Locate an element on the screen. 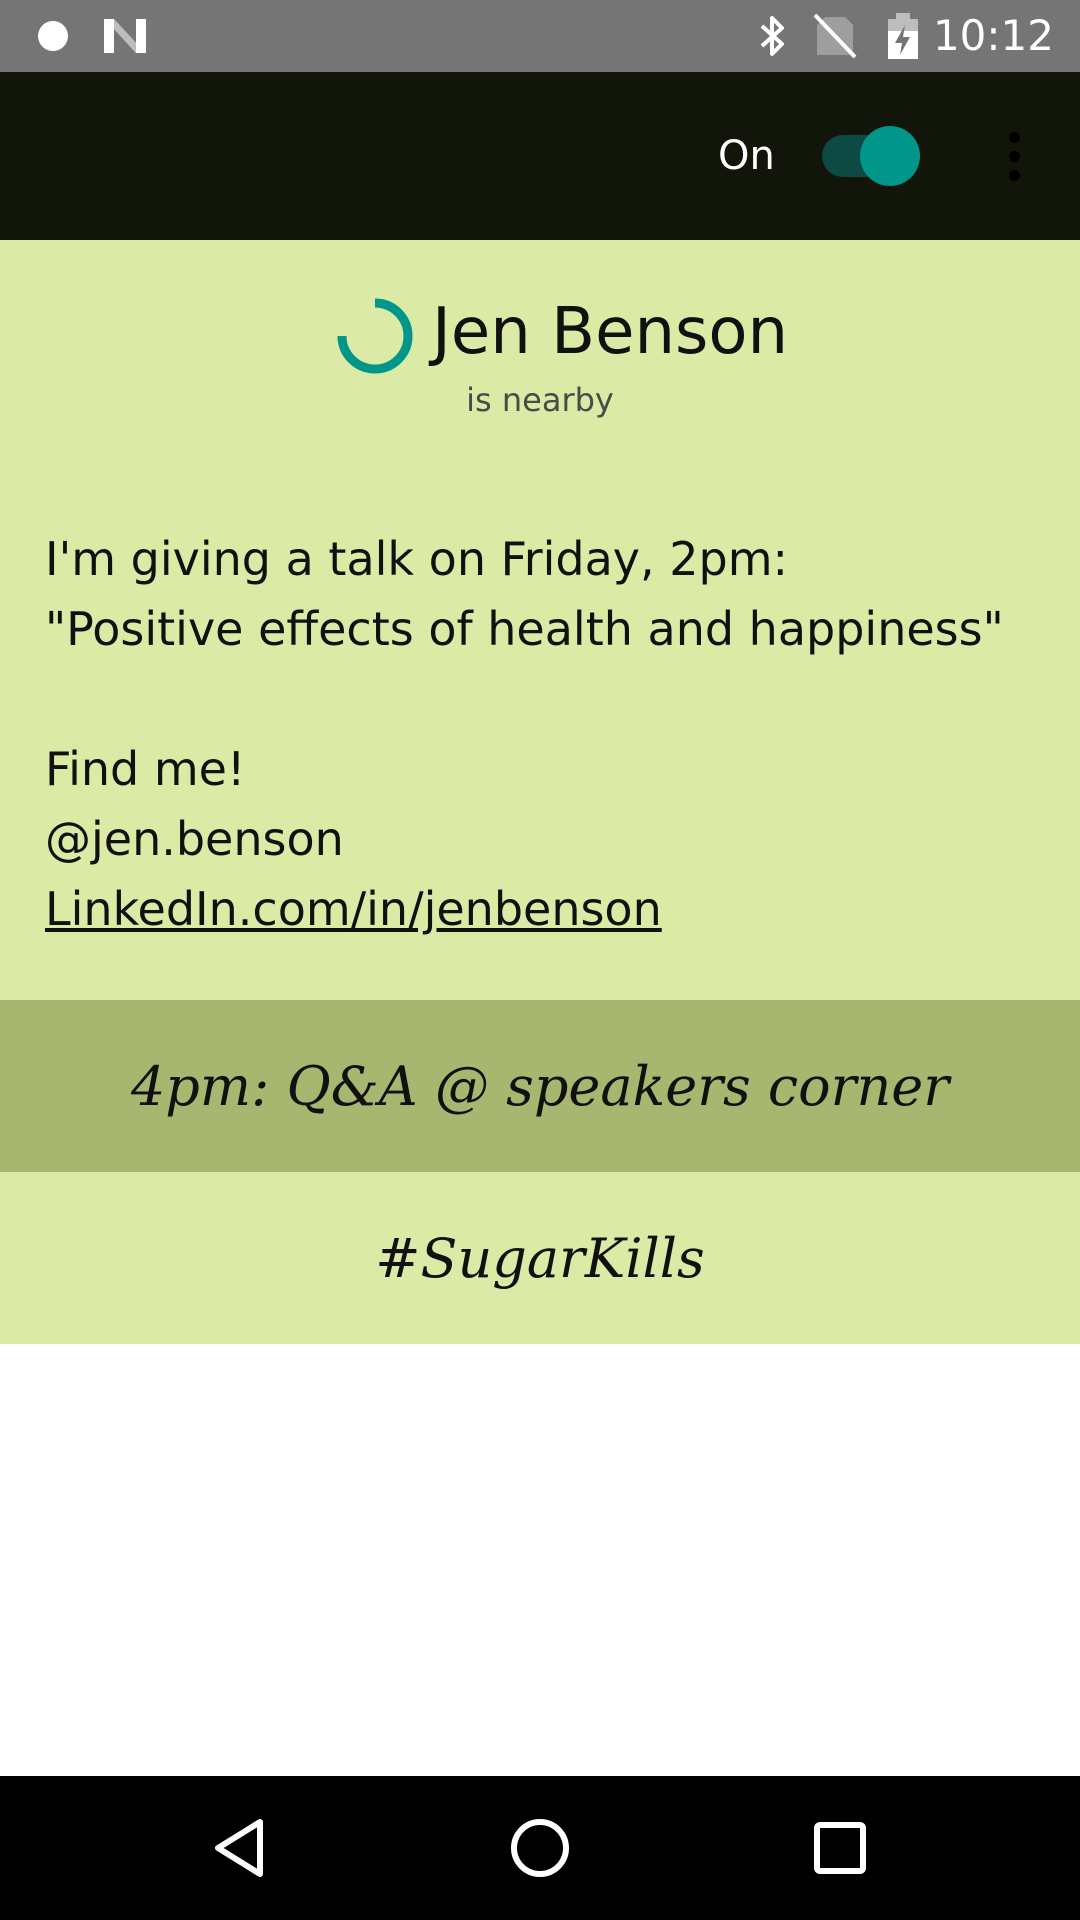 This screenshot has width=1080, height=1920. battery-charging-icon is located at coordinates (903, 36).